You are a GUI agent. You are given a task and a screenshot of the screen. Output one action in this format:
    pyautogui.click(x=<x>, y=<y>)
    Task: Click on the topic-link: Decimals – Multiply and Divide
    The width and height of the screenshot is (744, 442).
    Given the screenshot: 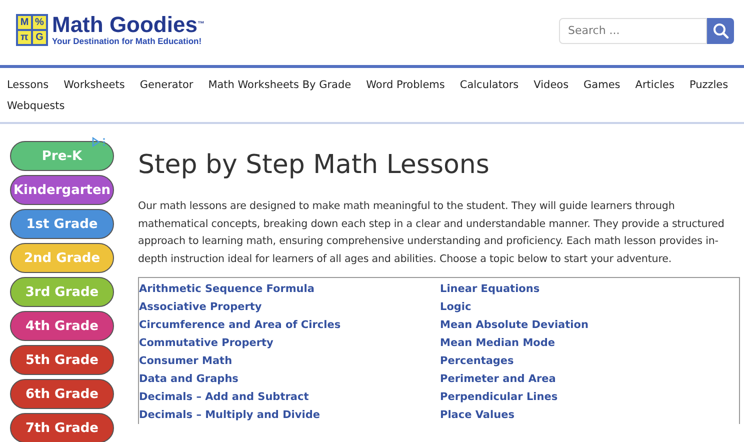 What is the action you would take?
    pyautogui.click(x=289, y=415)
    